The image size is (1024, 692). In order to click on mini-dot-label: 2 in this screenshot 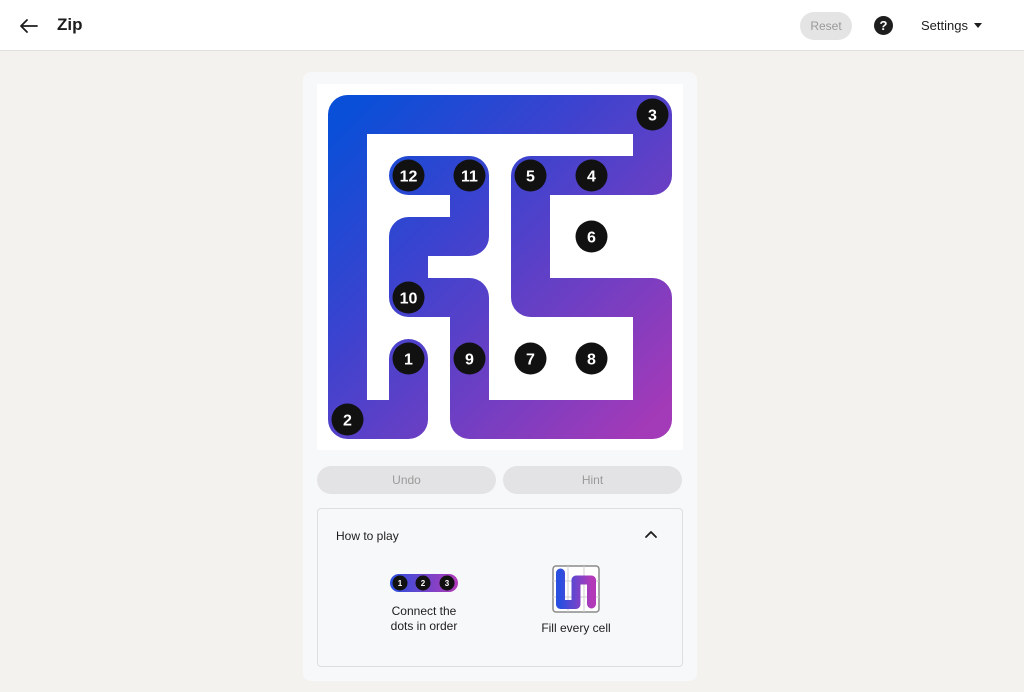, I will do `click(423, 583)`.